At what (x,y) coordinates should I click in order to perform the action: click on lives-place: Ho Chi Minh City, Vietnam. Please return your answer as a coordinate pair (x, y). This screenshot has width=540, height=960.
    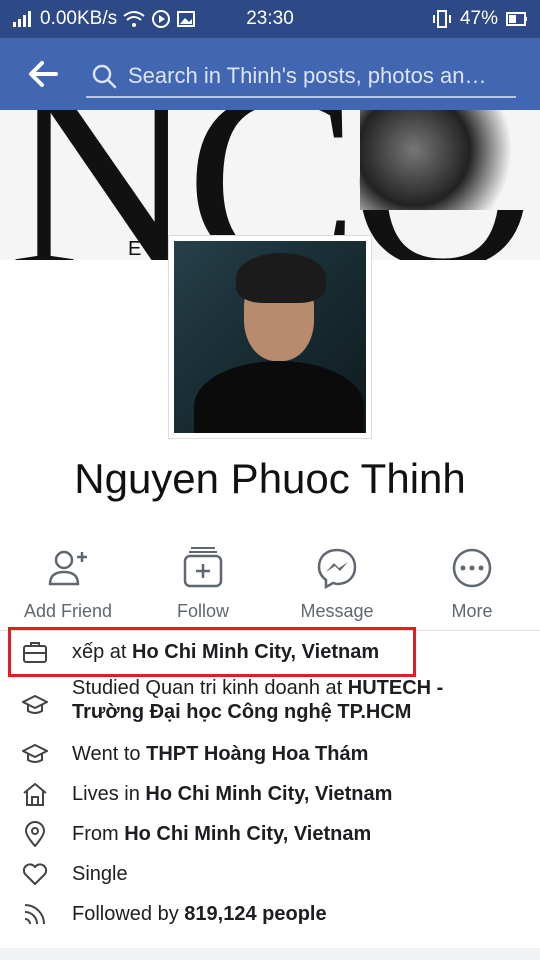
    Looking at the image, I should click on (269, 793).